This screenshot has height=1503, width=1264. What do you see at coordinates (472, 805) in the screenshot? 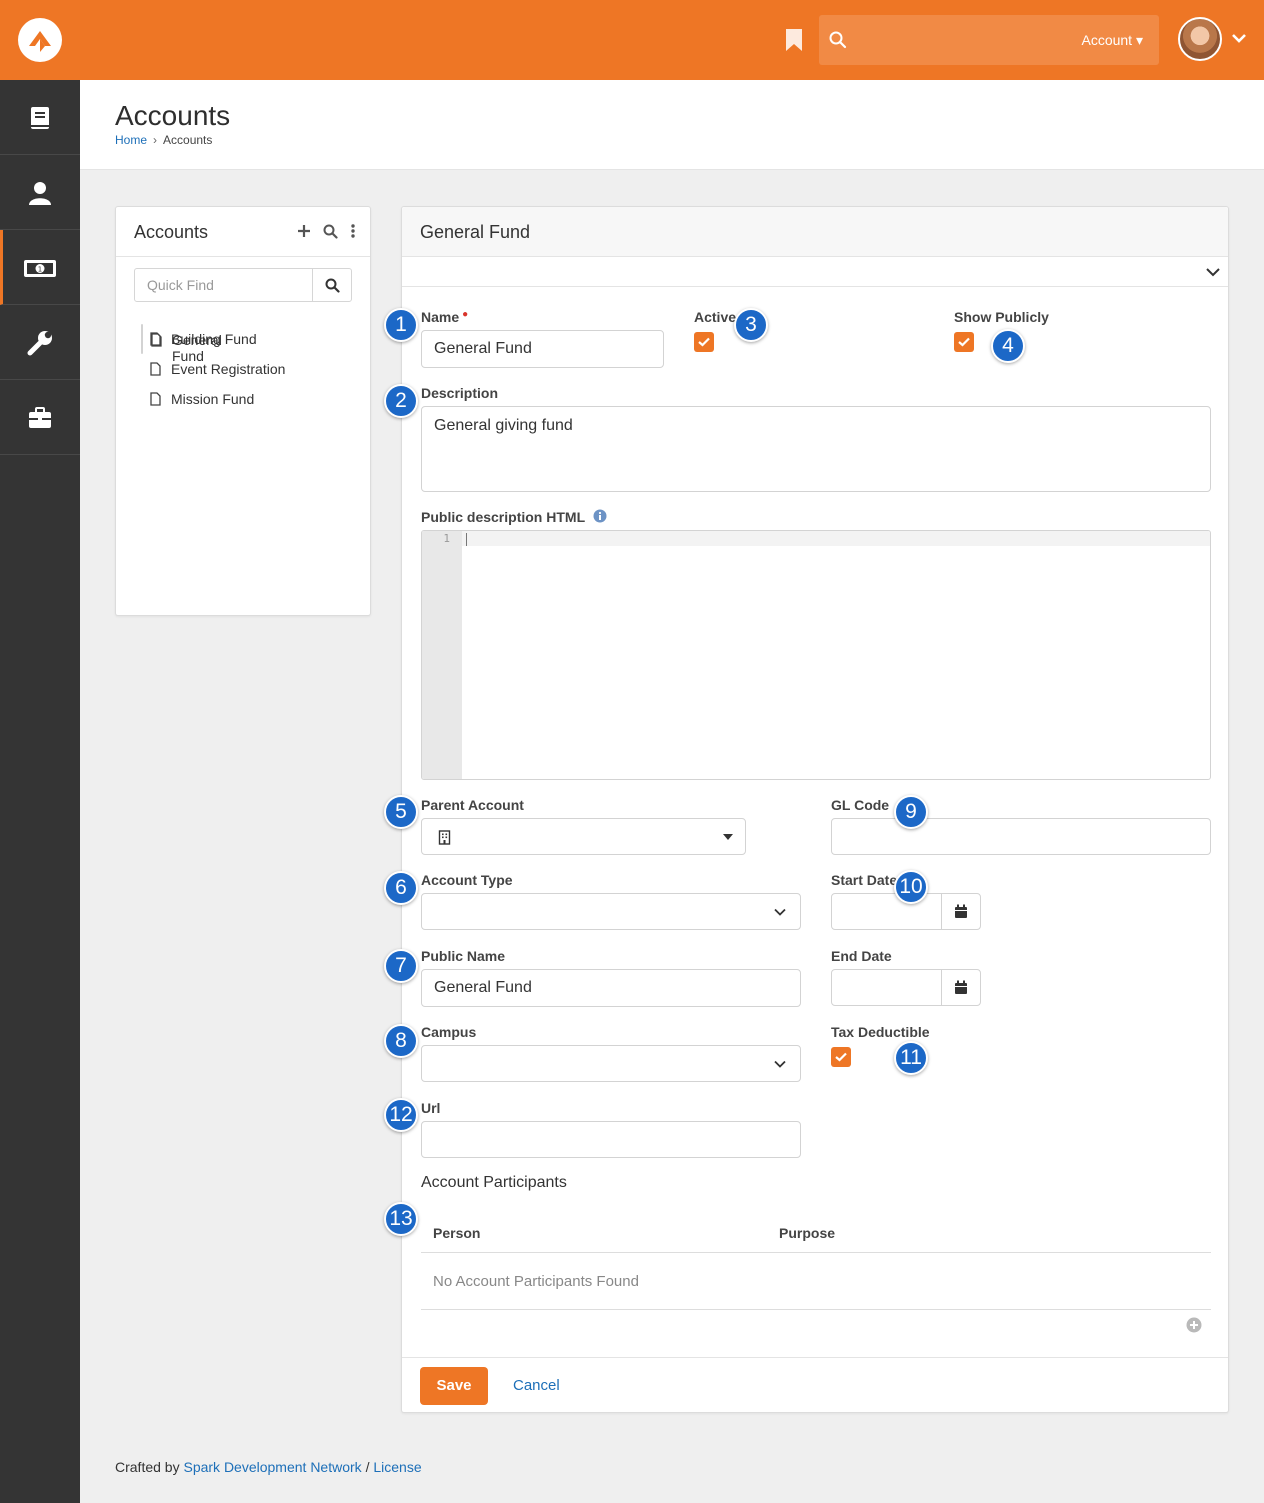
I see `parent-account-label: Parent Account` at bounding box center [472, 805].